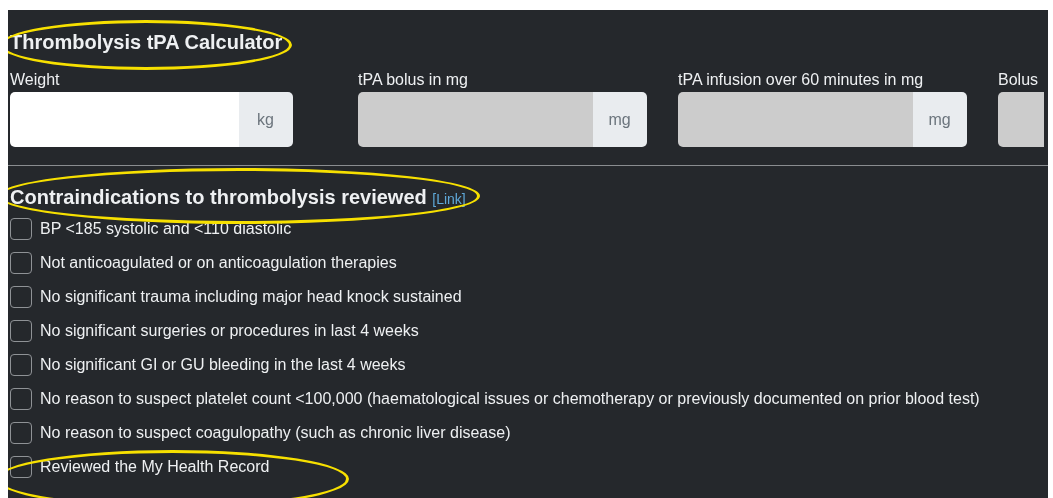 The image size is (1053, 498). Describe the element at coordinates (251, 297) in the screenshot. I see `checkbox-label: No significant trauma including major head knock sustained` at that location.